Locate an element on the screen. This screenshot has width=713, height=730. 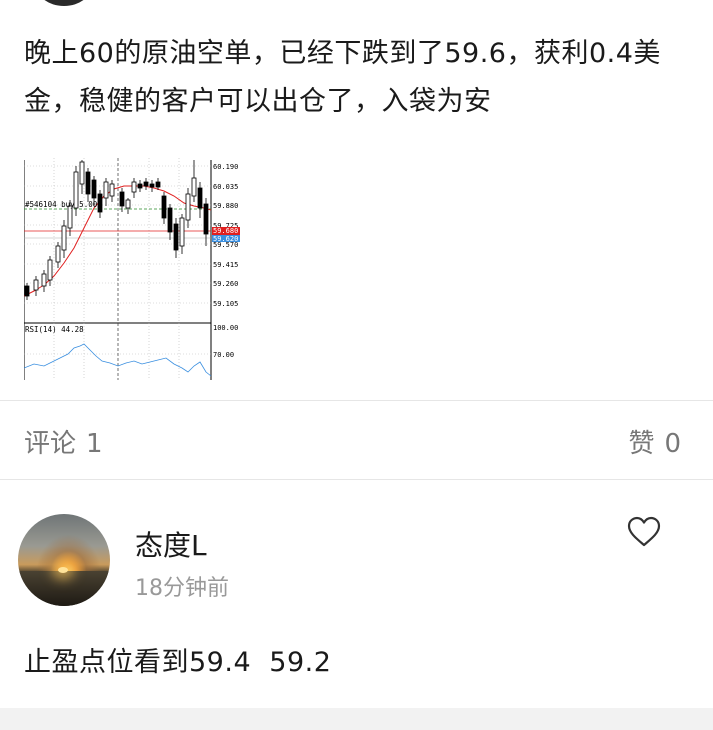
divider is located at coordinates (356, 479).